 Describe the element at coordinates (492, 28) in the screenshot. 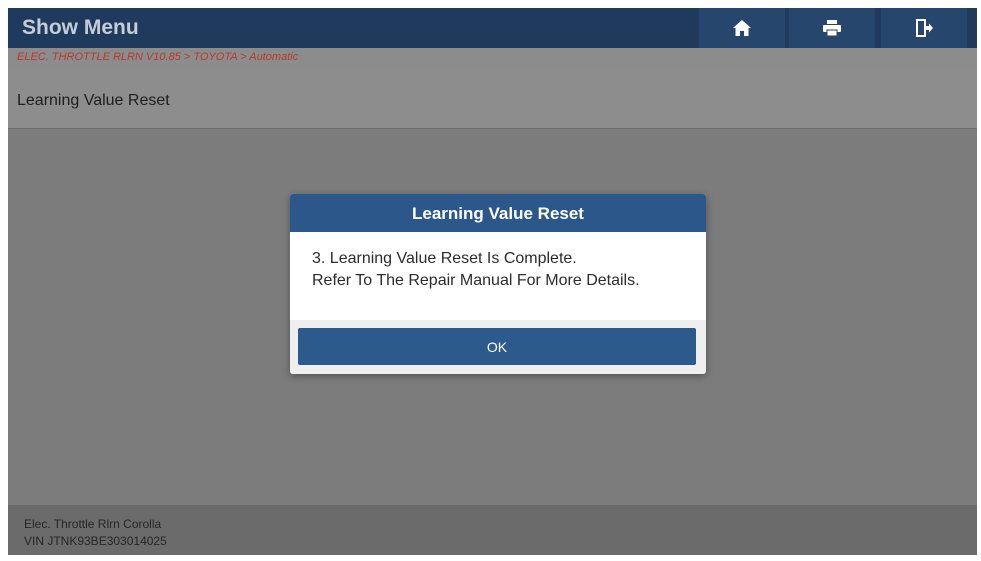

I see `app-header: Show Menu` at that location.